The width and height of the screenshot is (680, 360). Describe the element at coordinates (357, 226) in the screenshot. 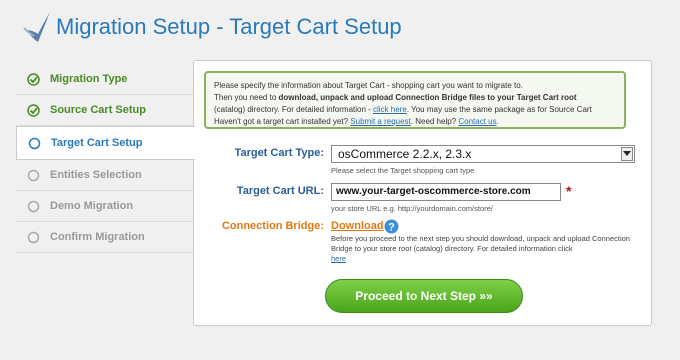

I see `download-link: Download` at that location.